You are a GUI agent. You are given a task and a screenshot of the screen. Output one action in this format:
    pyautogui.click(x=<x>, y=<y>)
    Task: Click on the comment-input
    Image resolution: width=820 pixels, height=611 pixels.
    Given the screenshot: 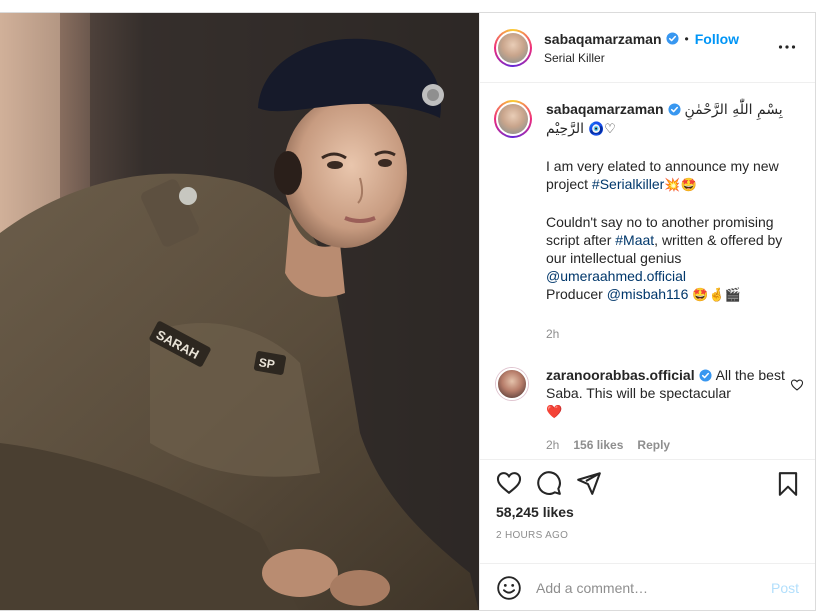 What is the action you would take?
    pyautogui.click(x=646, y=588)
    